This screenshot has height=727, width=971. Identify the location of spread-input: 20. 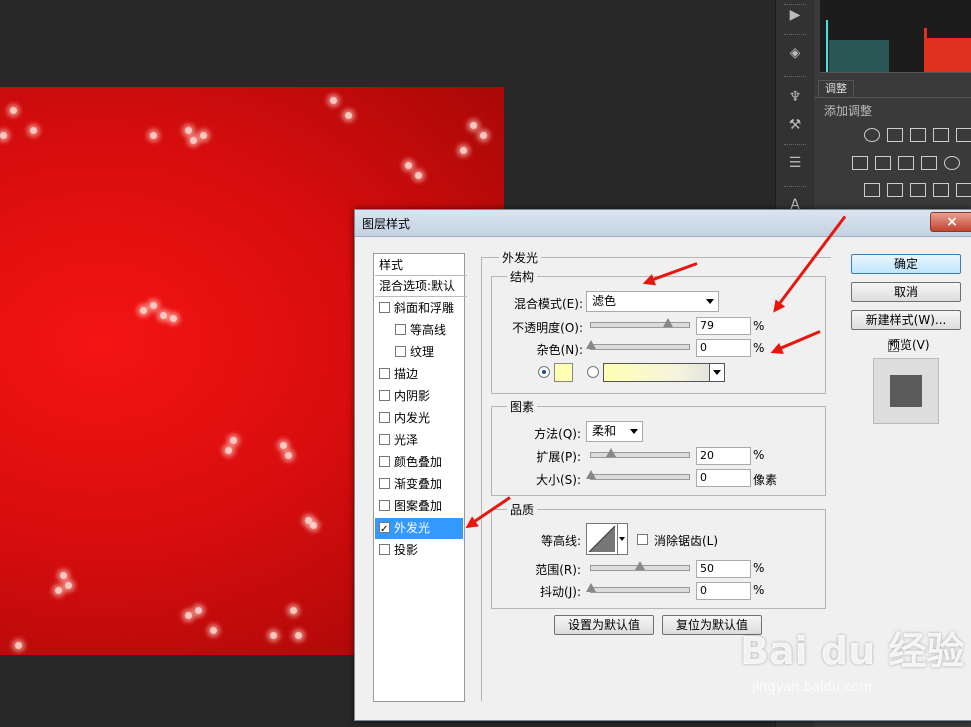
(723, 456).